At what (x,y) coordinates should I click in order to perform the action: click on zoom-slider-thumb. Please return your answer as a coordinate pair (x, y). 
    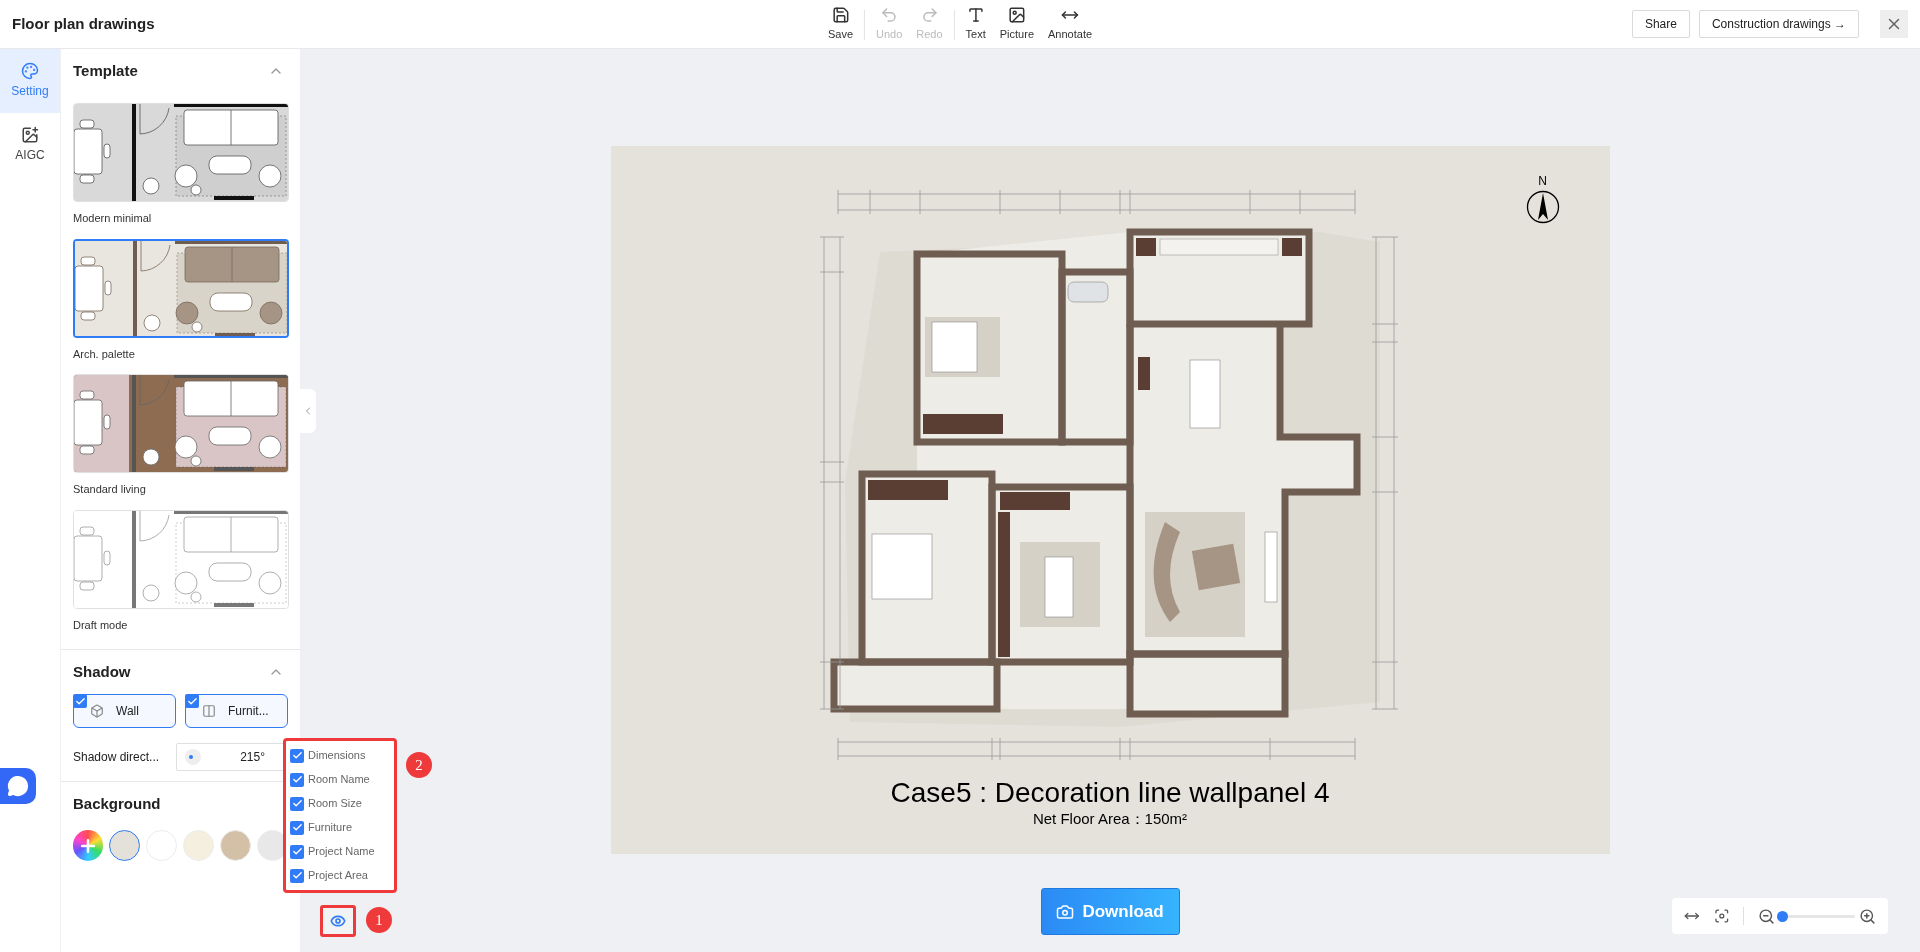
    Looking at the image, I should click on (1782, 916).